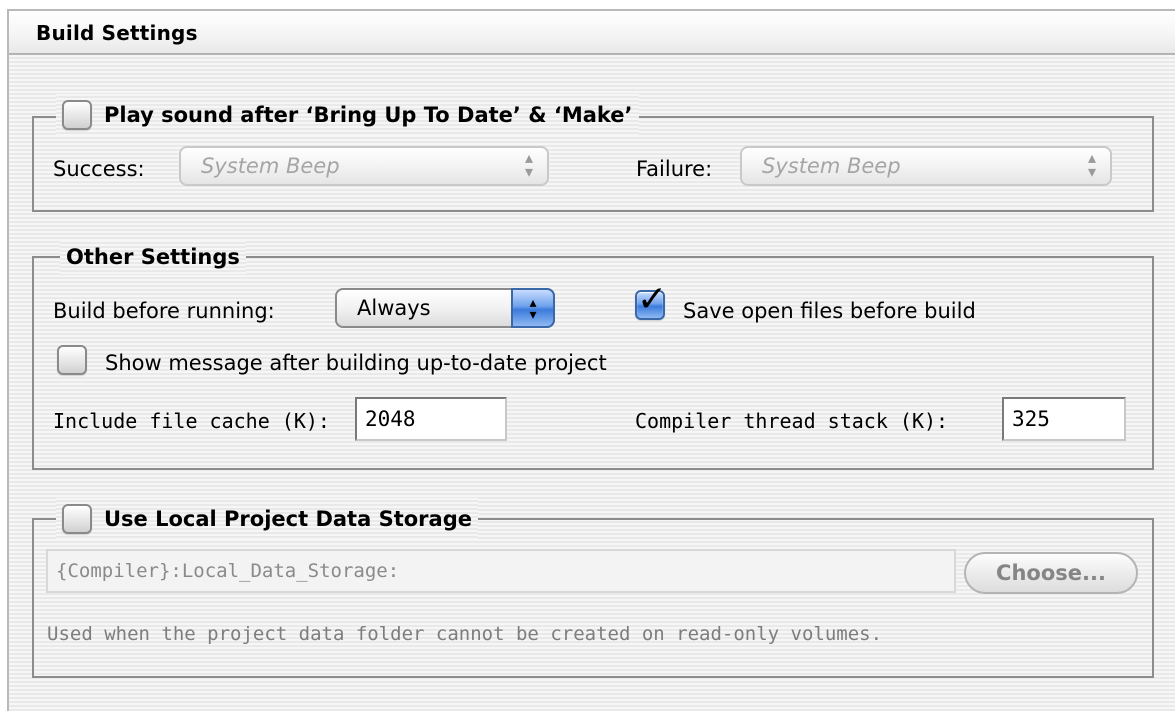 The image size is (1175, 711). Describe the element at coordinates (164, 311) in the screenshot. I see `build-before-label: Build before running:` at that location.